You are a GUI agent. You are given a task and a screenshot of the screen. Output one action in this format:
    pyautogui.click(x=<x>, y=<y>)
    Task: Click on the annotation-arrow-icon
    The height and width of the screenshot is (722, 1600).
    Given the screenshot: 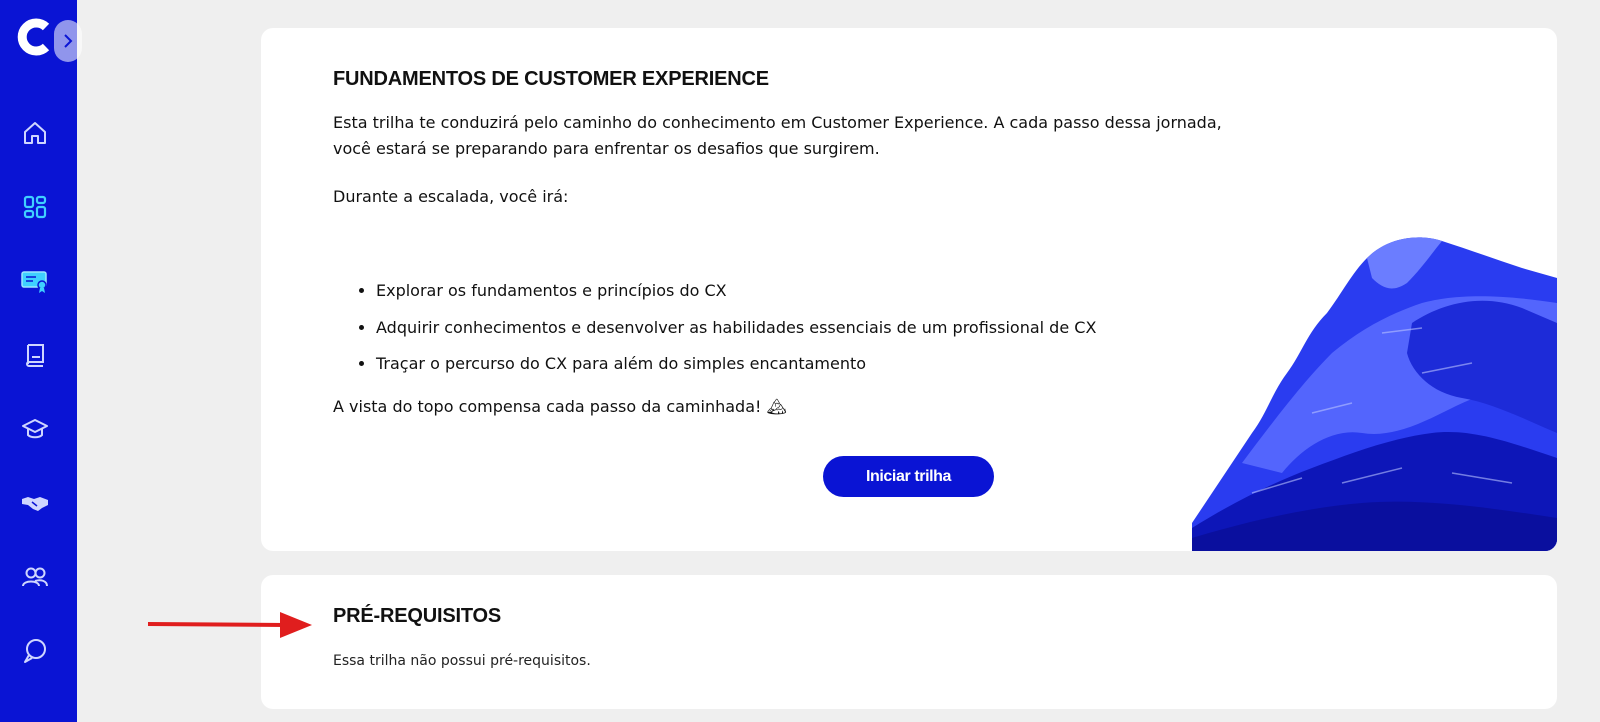 What is the action you would take?
    pyautogui.click(x=230, y=625)
    